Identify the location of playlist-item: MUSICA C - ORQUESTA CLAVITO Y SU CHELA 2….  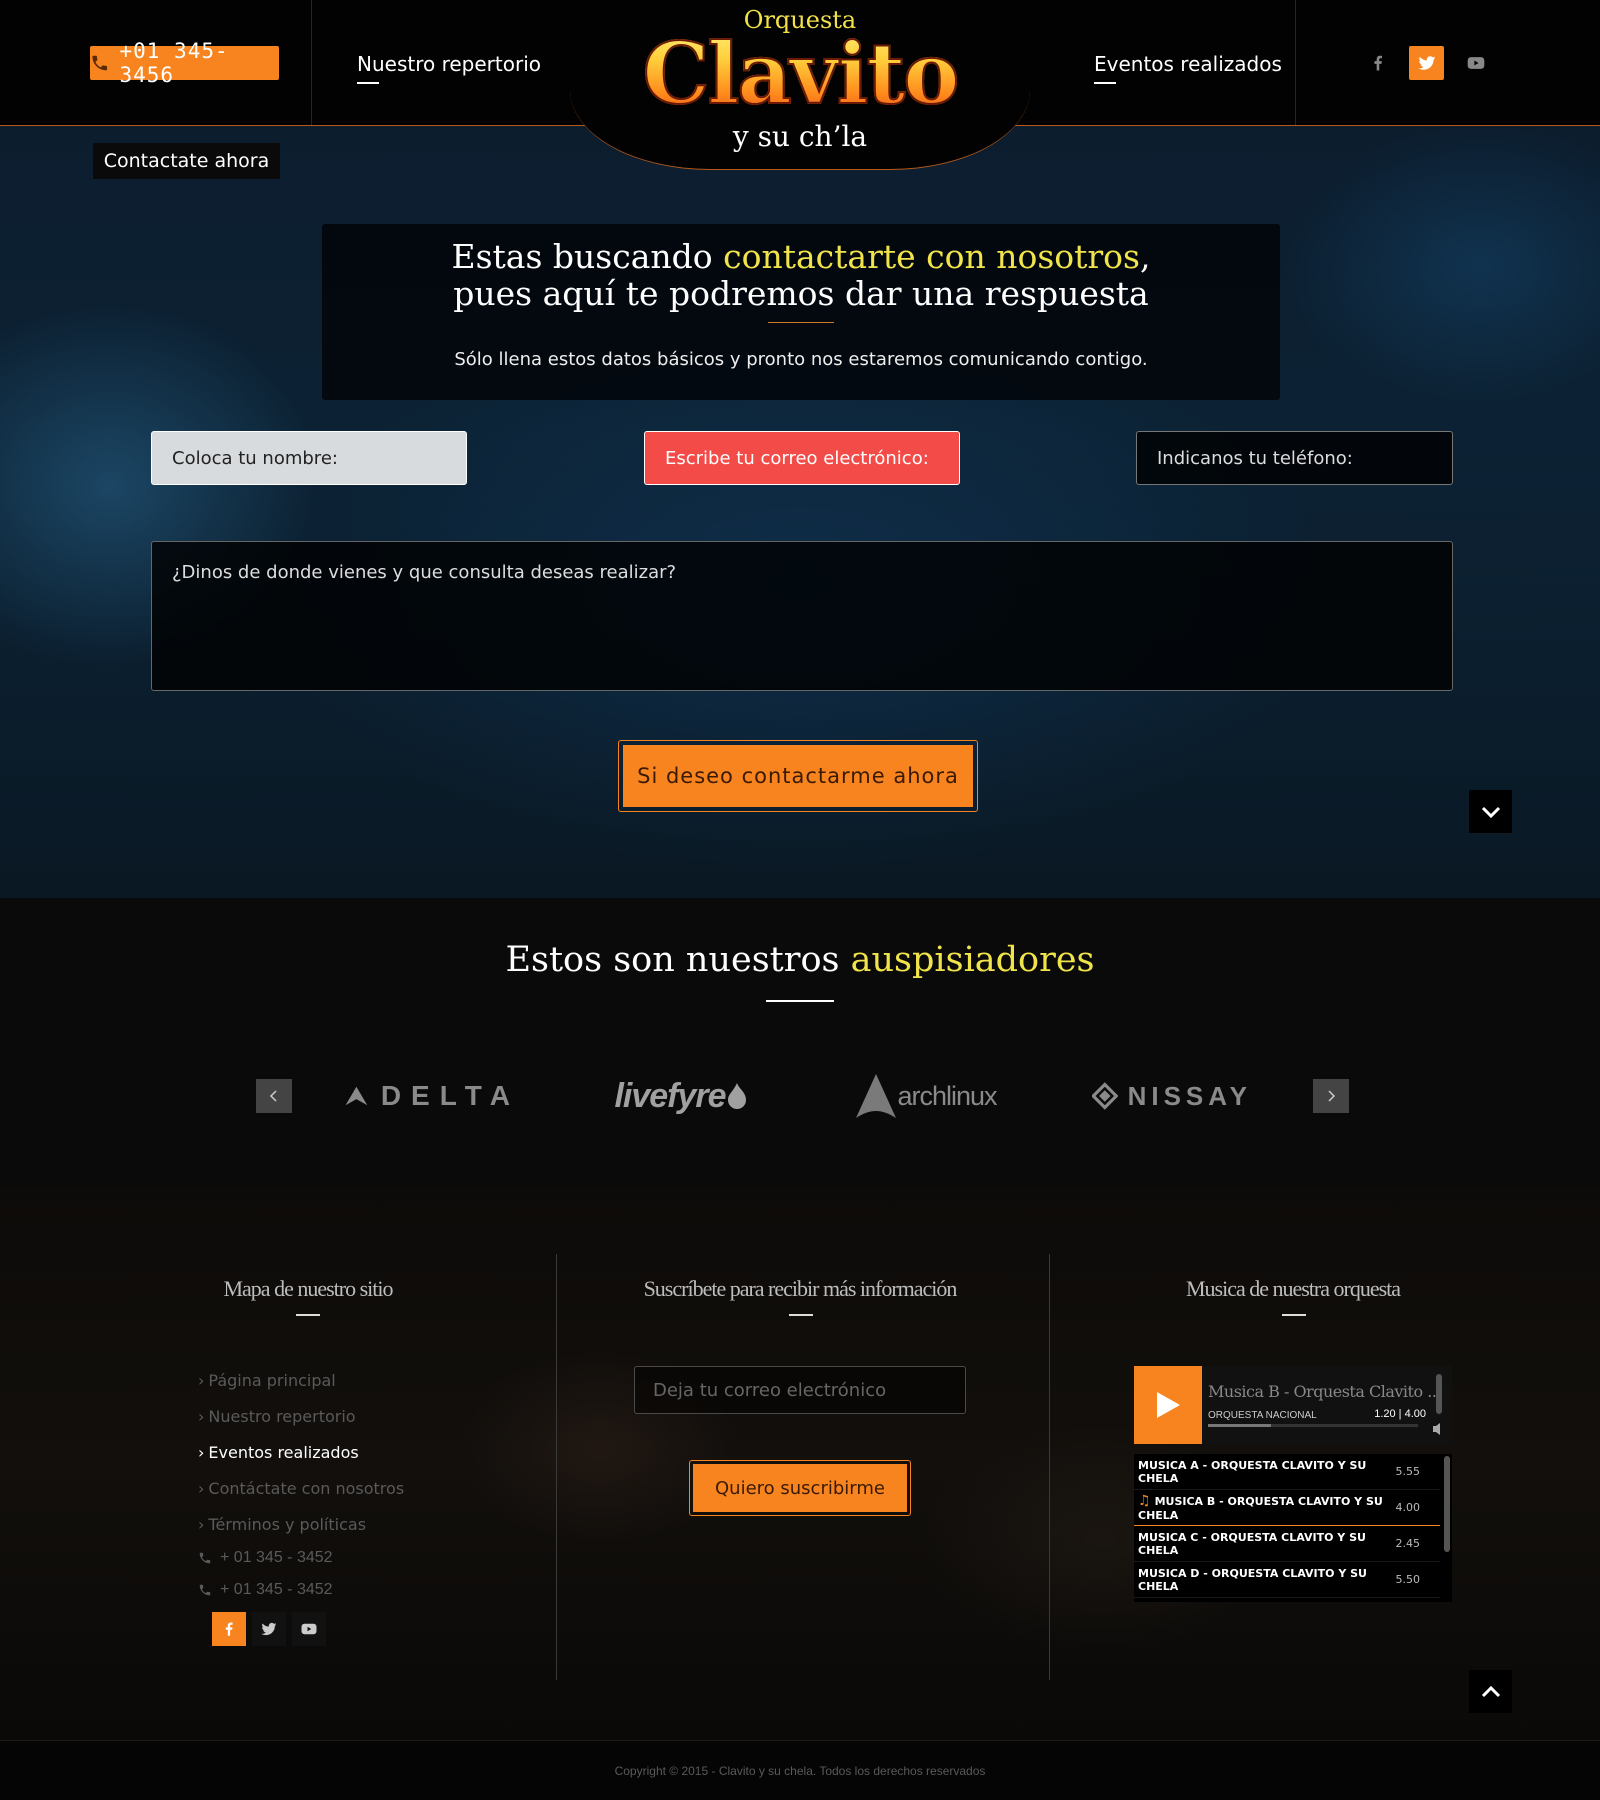
(1287, 1544).